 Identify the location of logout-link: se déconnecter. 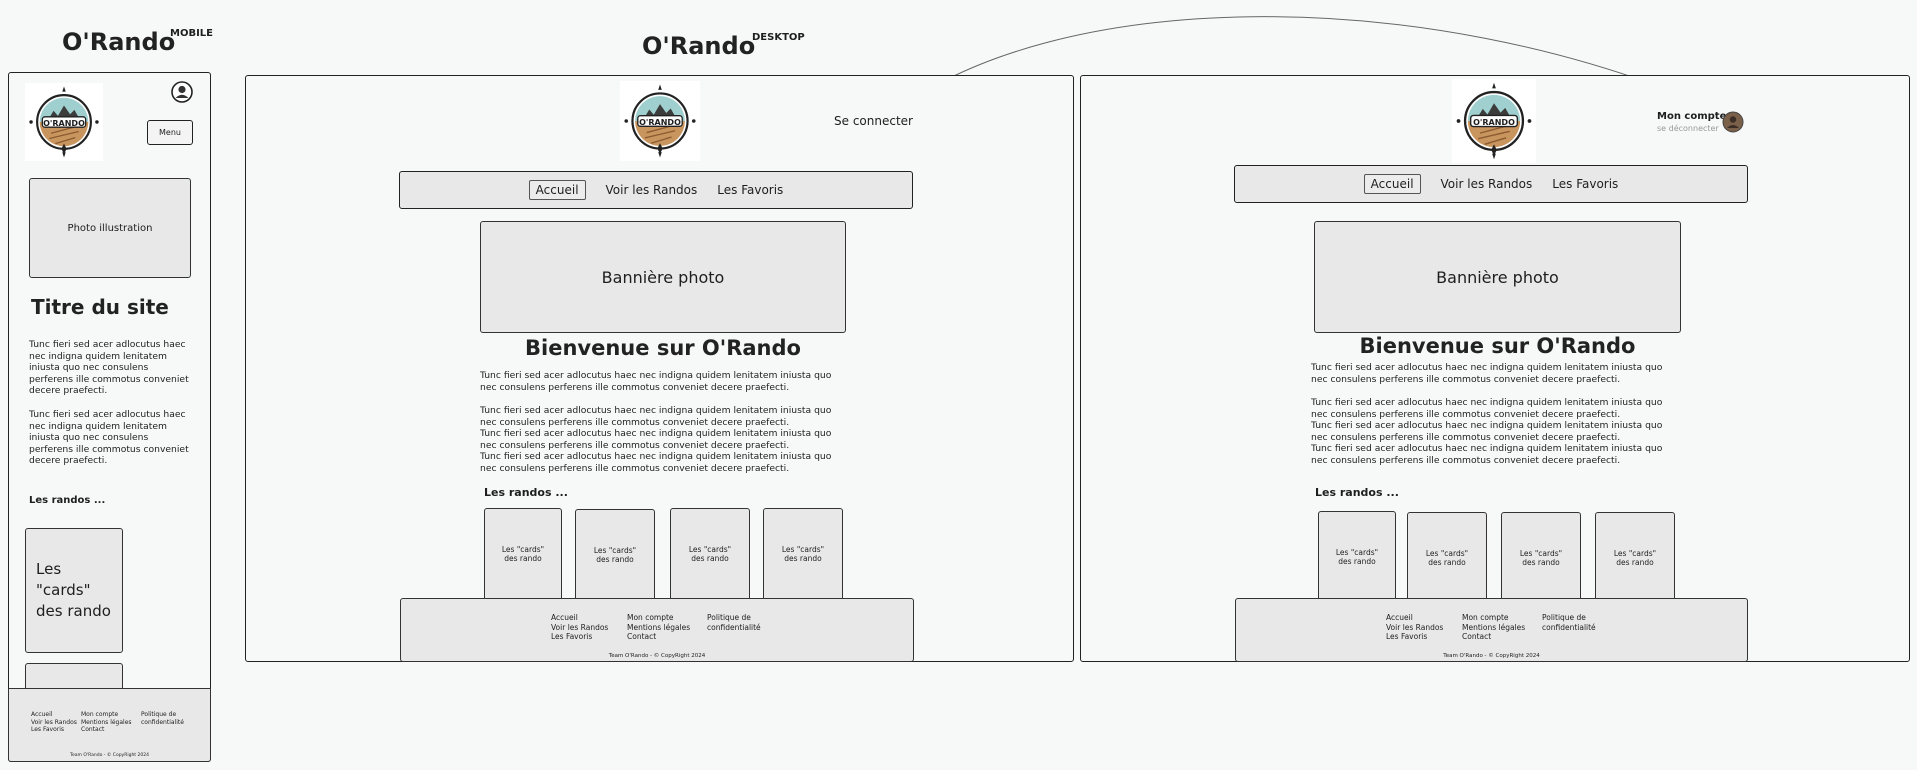
(1688, 128).